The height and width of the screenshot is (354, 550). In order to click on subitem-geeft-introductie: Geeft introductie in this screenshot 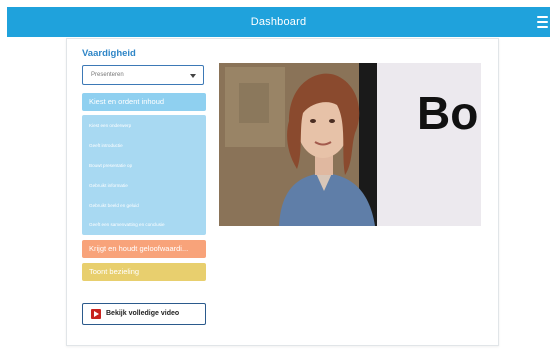, I will do `click(106, 145)`.